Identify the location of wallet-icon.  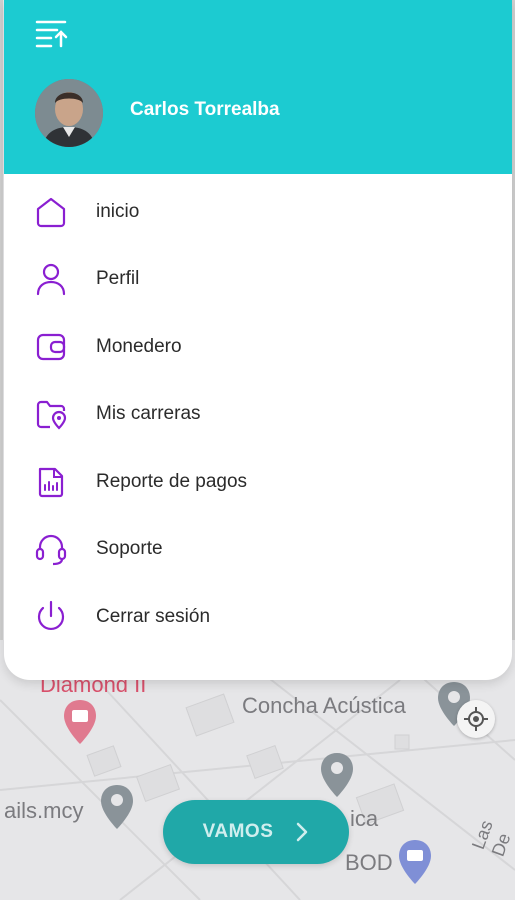
(51, 347).